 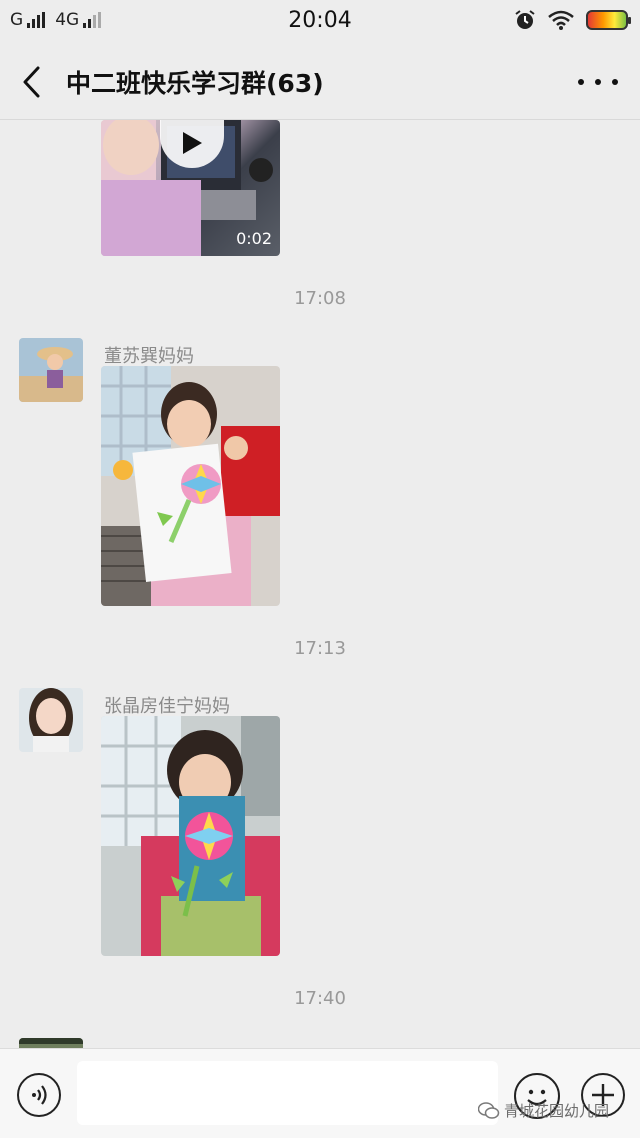 I want to click on watermark: 青城花园幼儿园, so click(x=543, y=1110).